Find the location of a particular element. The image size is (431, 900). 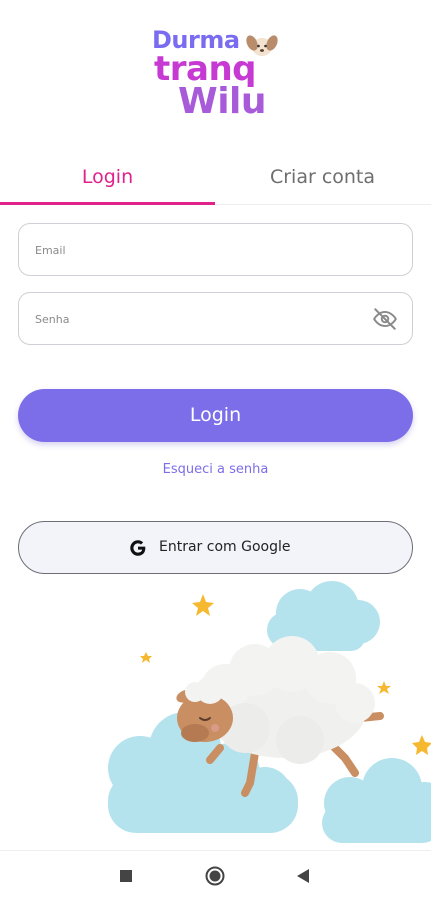

app-logo: Durma tranq Wilu is located at coordinates (215, 77).